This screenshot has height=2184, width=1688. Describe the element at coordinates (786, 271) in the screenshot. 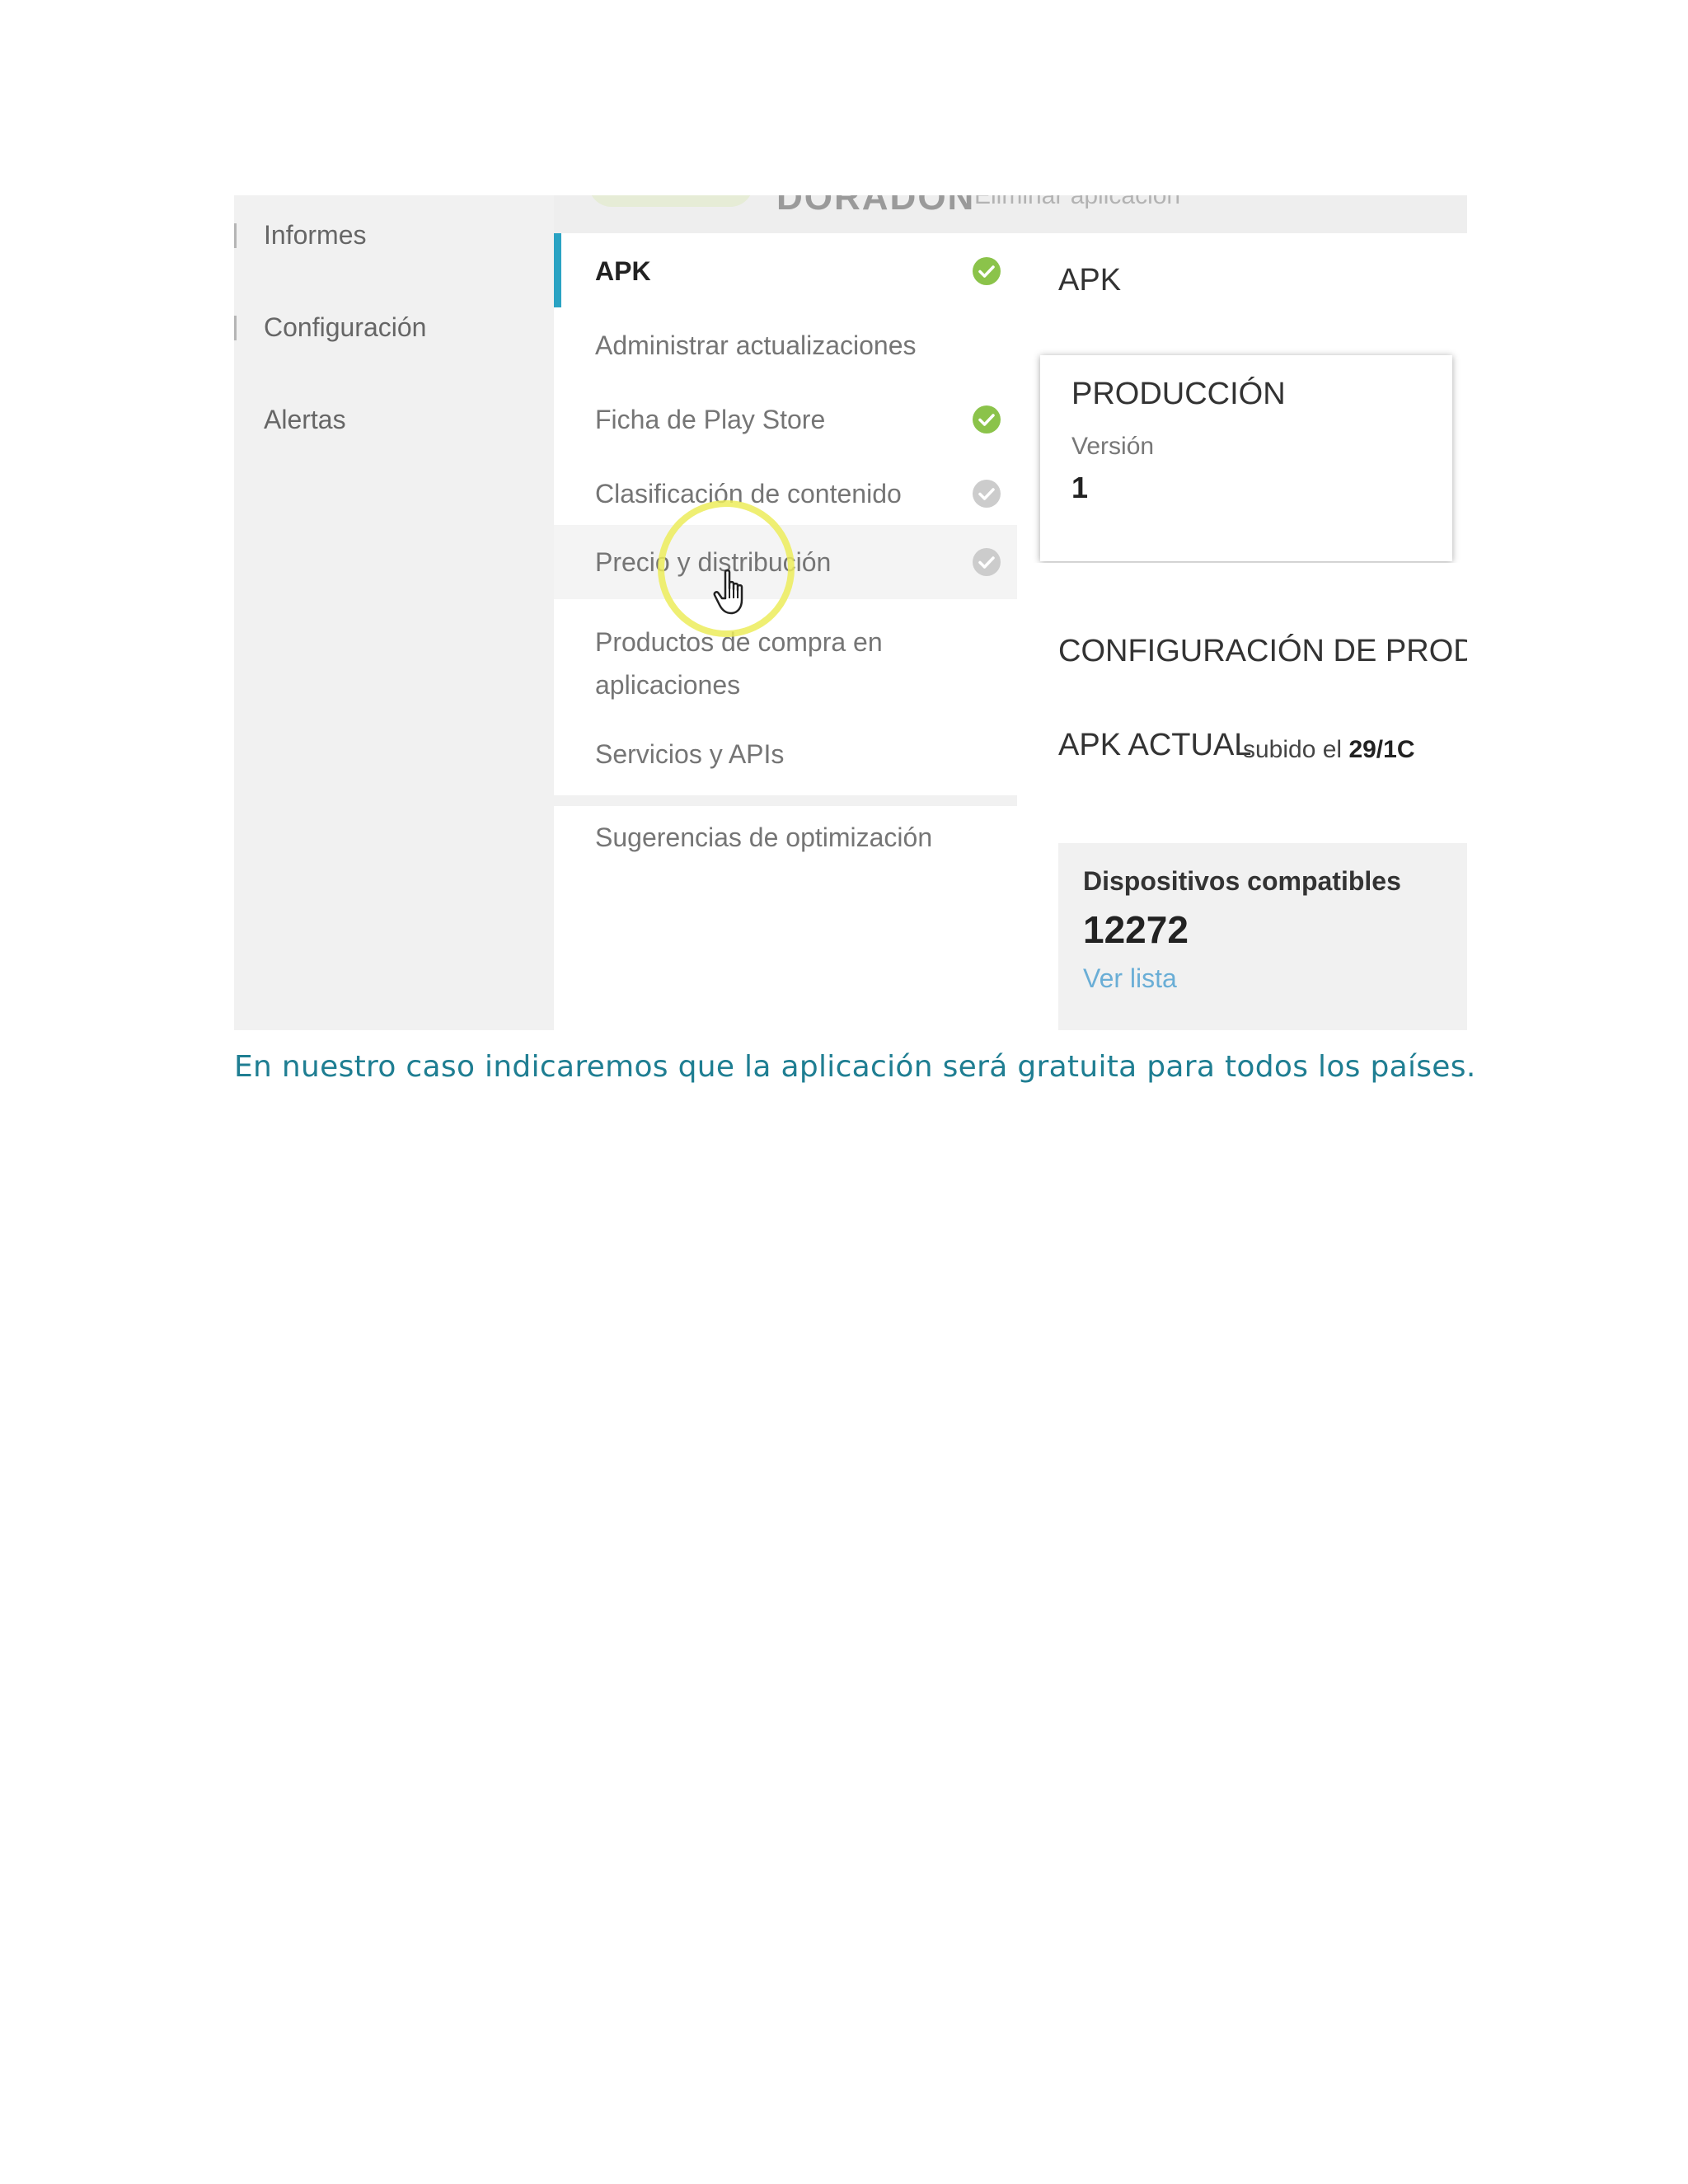

I see `menu-item-apk: APK` at that location.